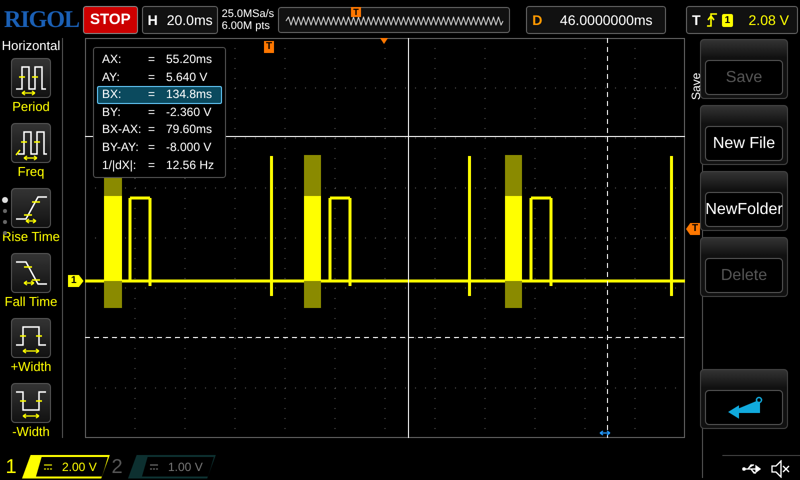 The image size is (800, 480). I want to click on readout-row: 1/|dX|: = 12.56 Hz, so click(159, 165).